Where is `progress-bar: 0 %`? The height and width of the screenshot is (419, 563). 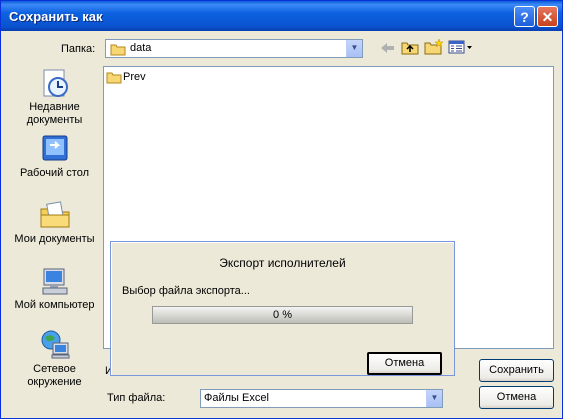
progress-bar: 0 % is located at coordinates (282, 315).